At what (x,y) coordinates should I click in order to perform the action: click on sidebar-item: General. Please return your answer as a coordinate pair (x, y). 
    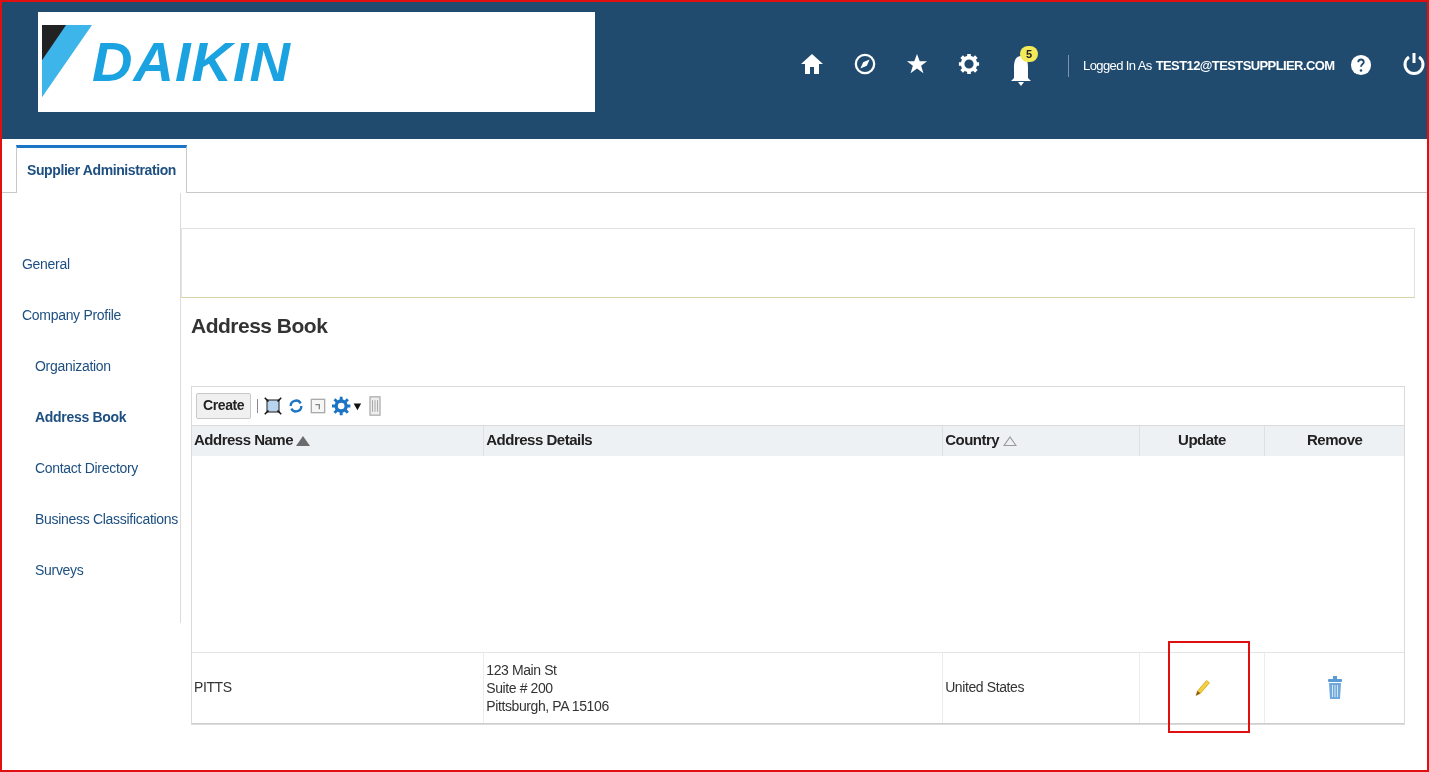
    Looking at the image, I should click on (46, 274).